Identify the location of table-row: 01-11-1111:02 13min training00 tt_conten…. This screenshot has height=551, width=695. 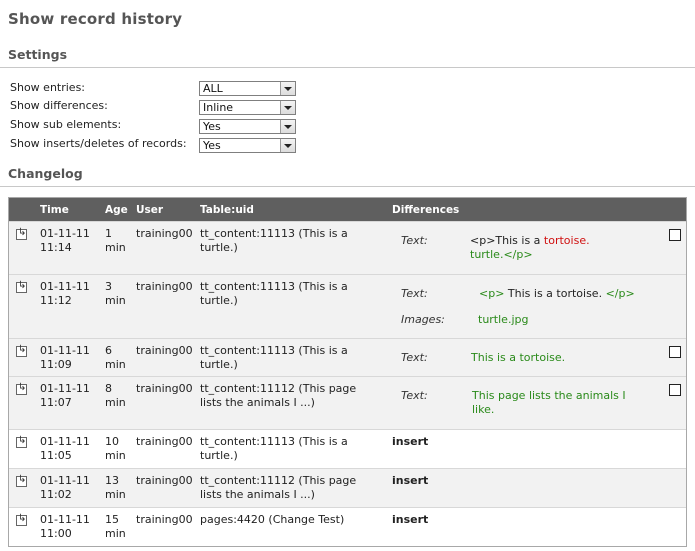
(347, 487).